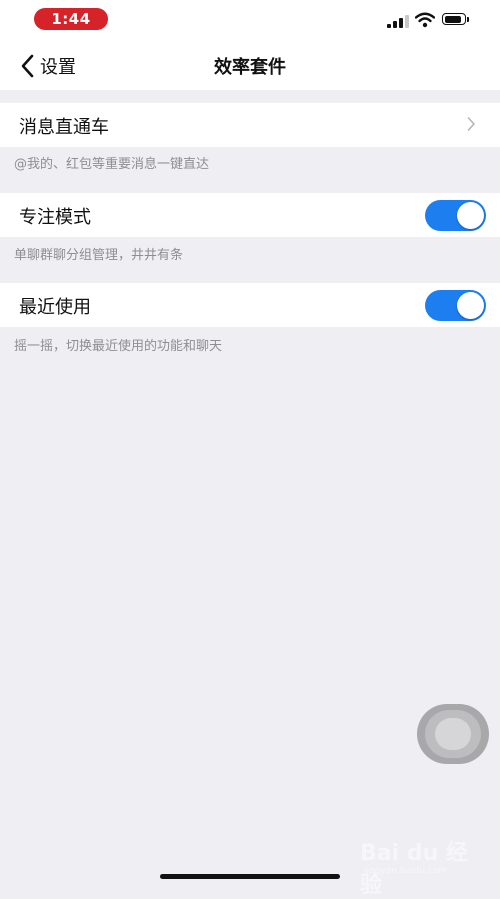 The width and height of the screenshot is (500, 899). Describe the element at coordinates (55, 307) in the screenshot. I see `setting-label: 最近使用` at that location.